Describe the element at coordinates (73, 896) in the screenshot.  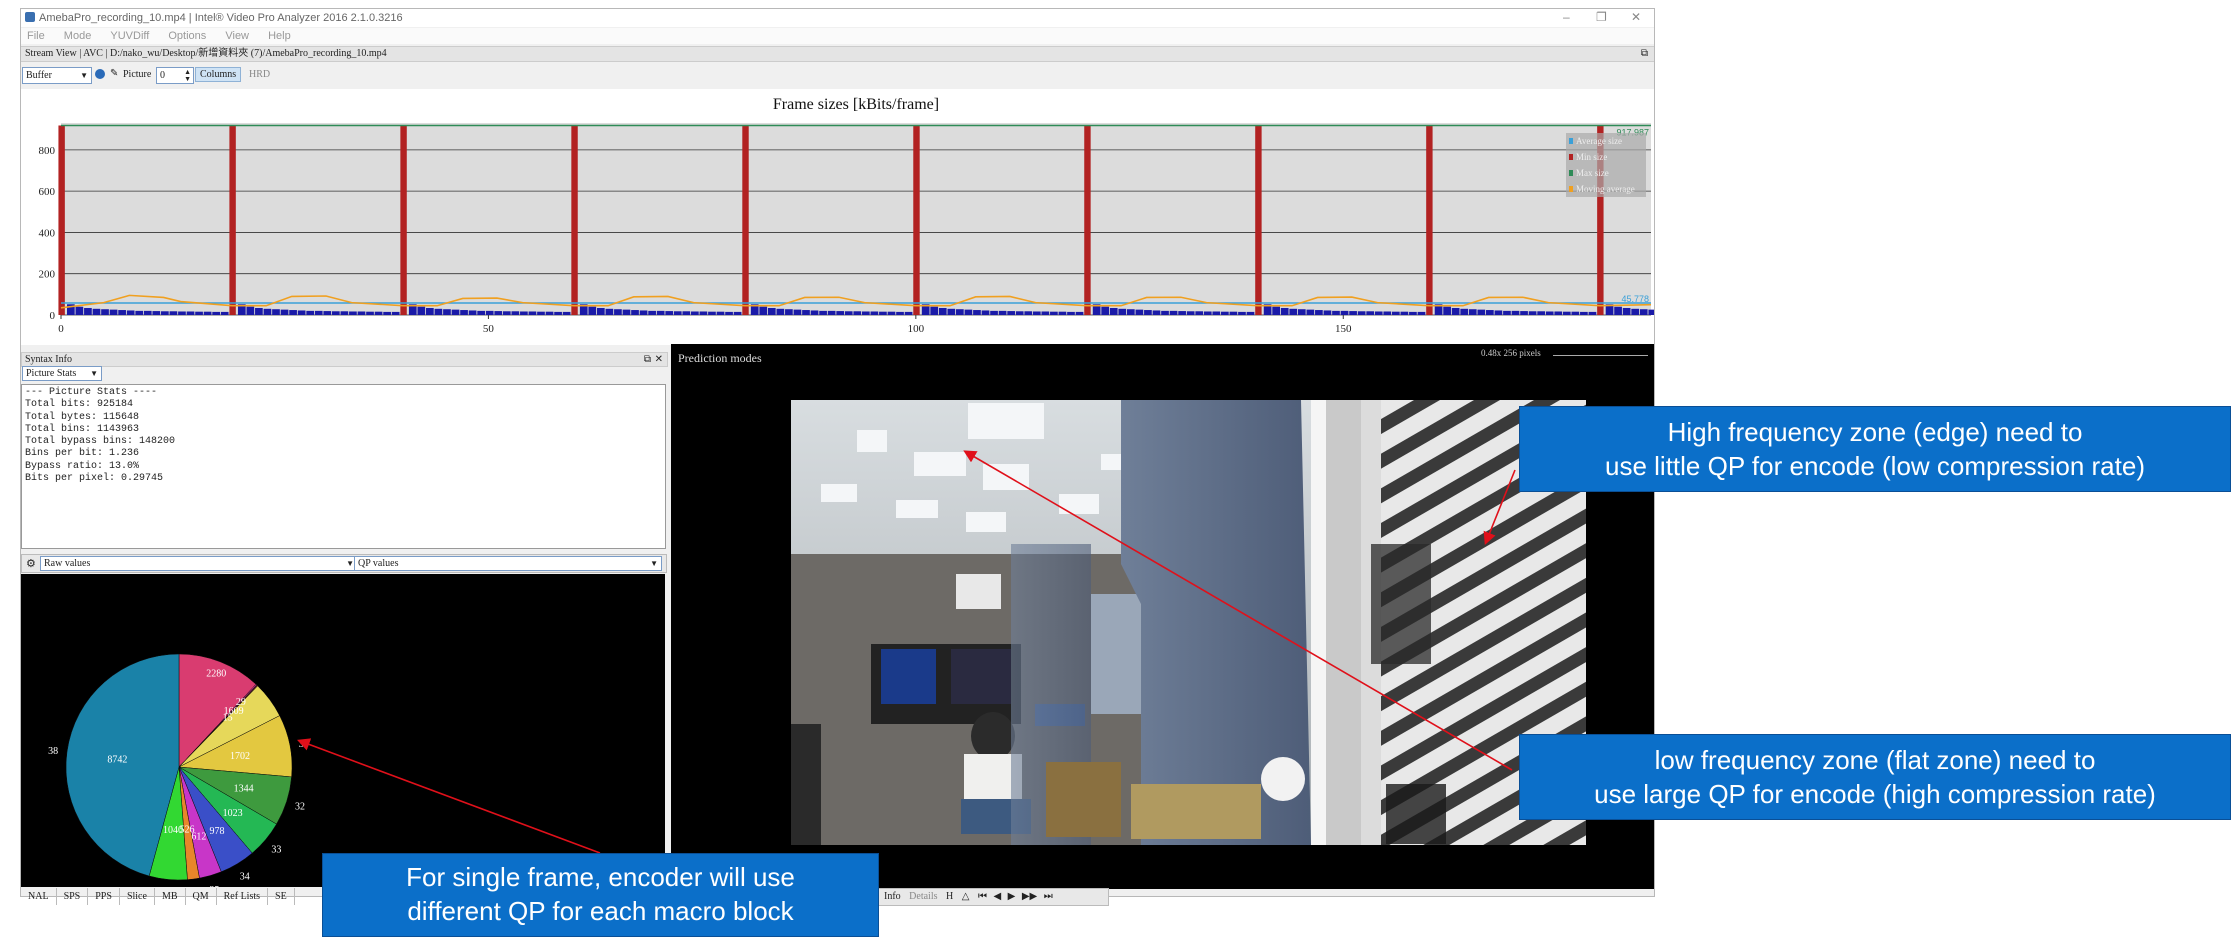
I see `tab-sps: SPS` at that location.